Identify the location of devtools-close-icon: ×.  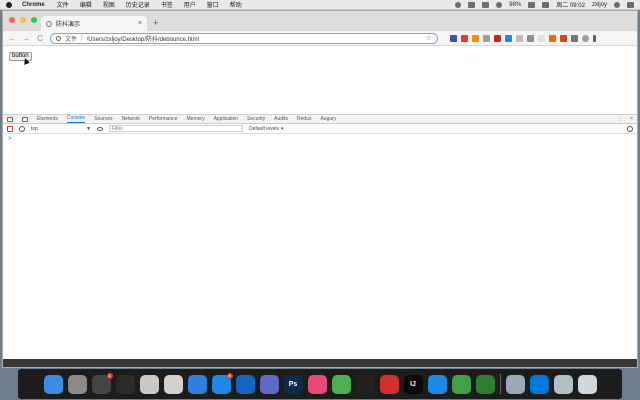
(631, 119).